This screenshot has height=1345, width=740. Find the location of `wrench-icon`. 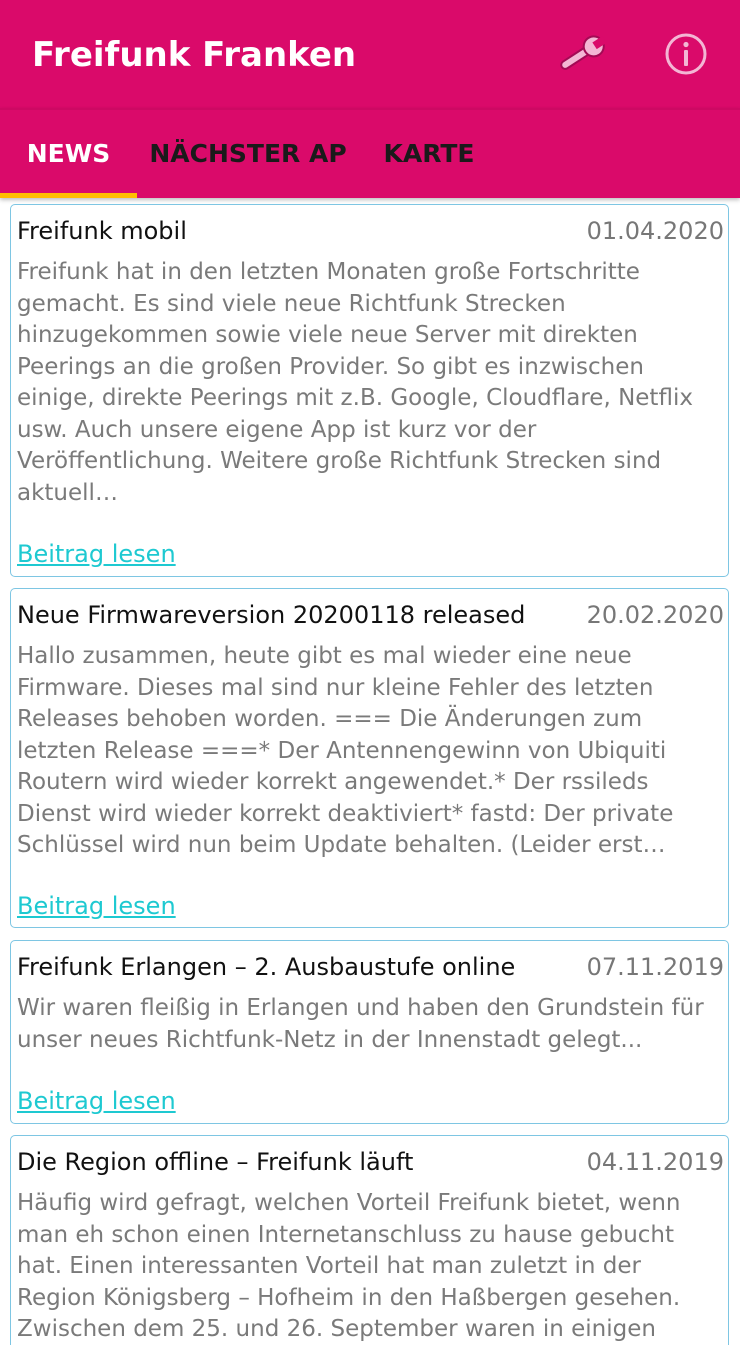

wrench-icon is located at coordinates (583, 52).